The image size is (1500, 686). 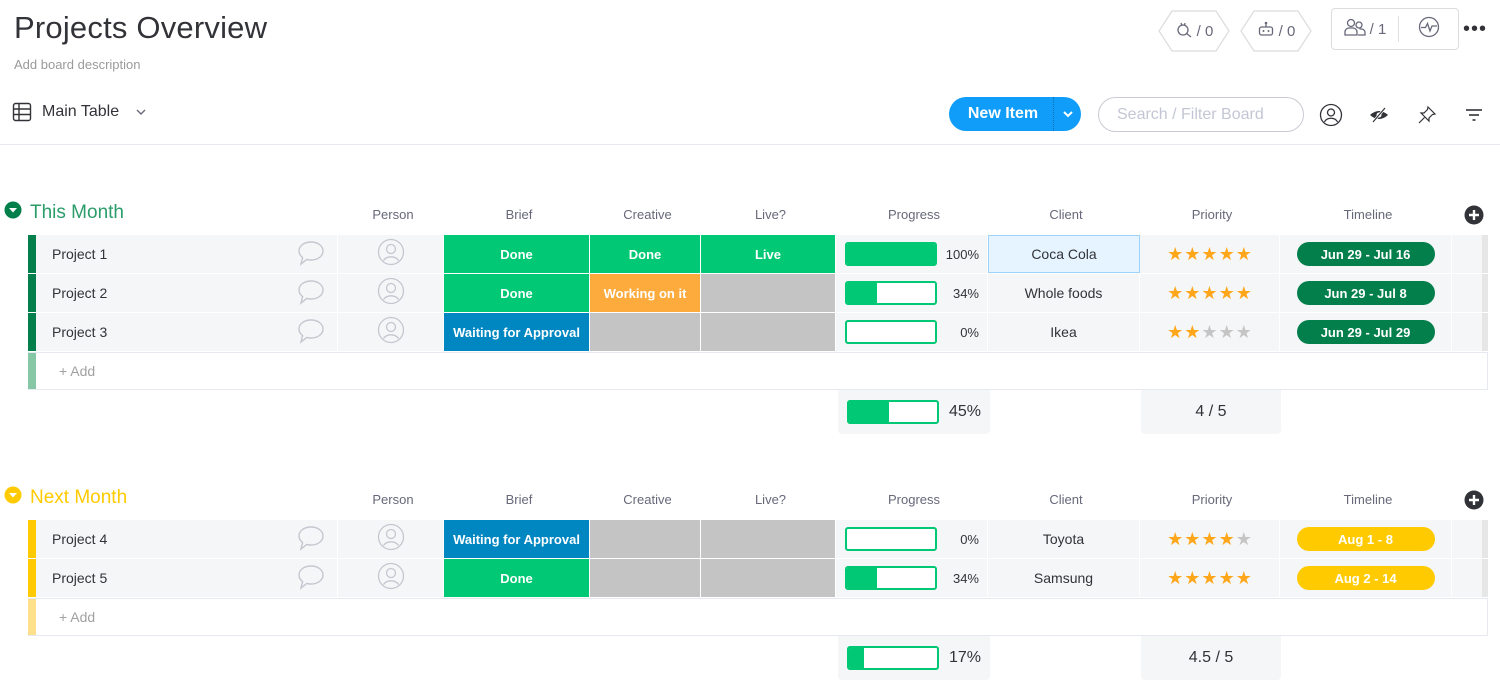 I want to click on timeline-cell: Jun 29 - Jul 16, so click(x=1366, y=254).